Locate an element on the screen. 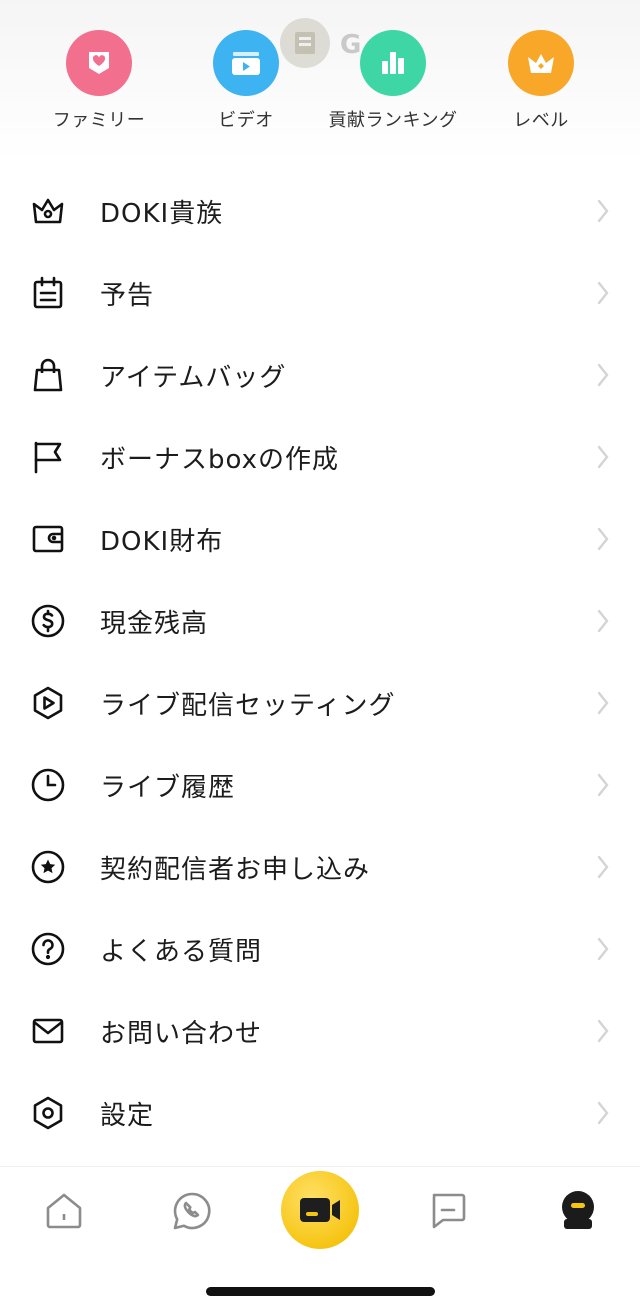 This screenshot has width=640, height=1308. menu-item-bonus-box: ボーナスboxの作成 is located at coordinates (320, 457).